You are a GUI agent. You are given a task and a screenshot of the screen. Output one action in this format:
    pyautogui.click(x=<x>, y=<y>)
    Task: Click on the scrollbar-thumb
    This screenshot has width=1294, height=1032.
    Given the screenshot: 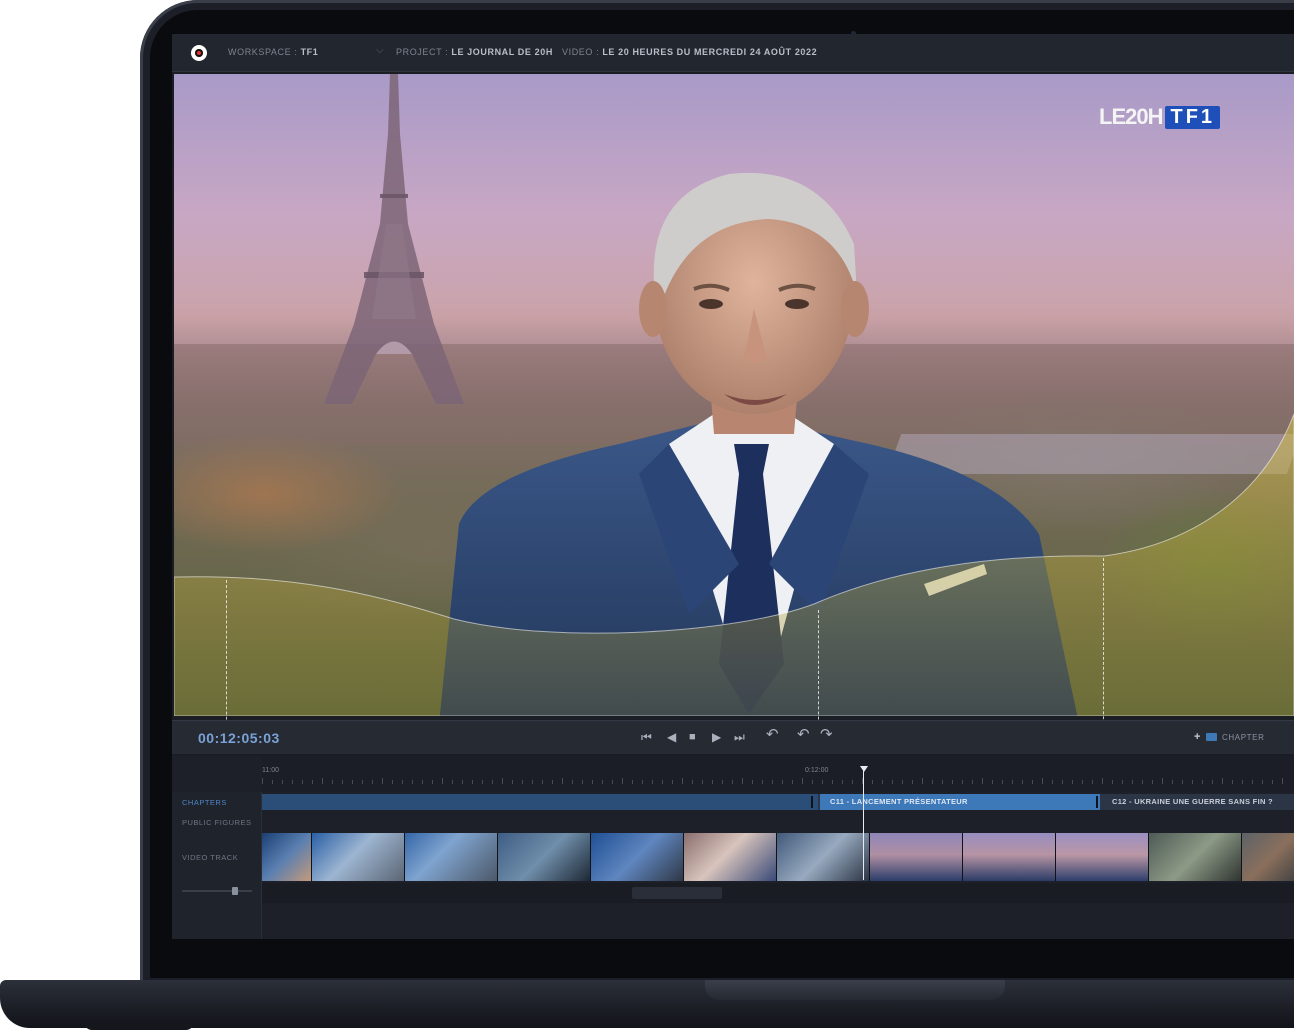 What is the action you would take?
    pyautogui.click(x=677, y=893)
    